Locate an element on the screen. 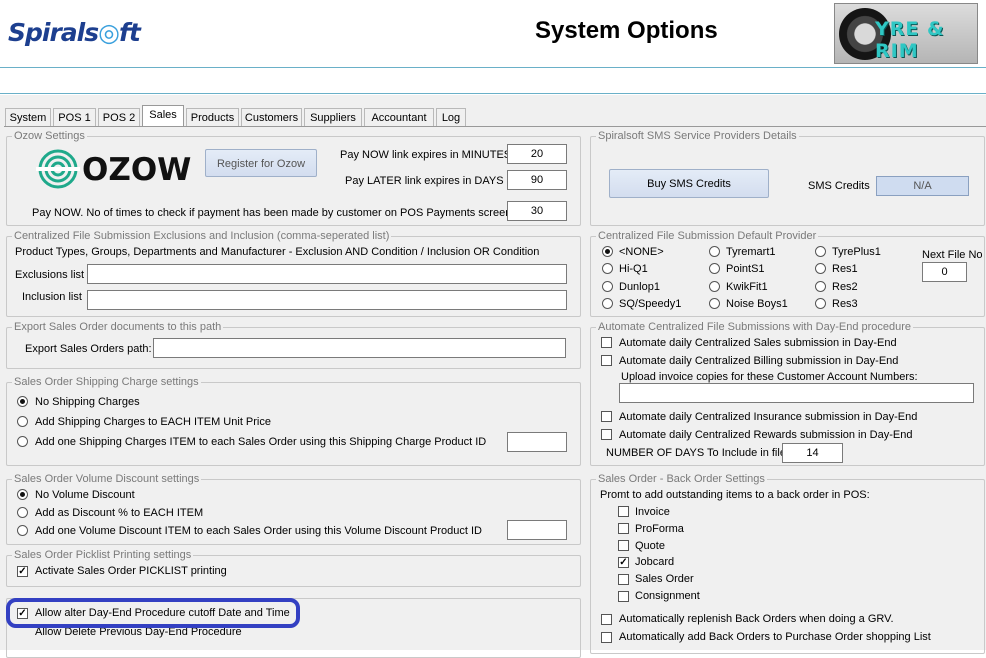 The image size is (986, 658). tab-suppliers: Suppliers is located at coordinates (333, 117).